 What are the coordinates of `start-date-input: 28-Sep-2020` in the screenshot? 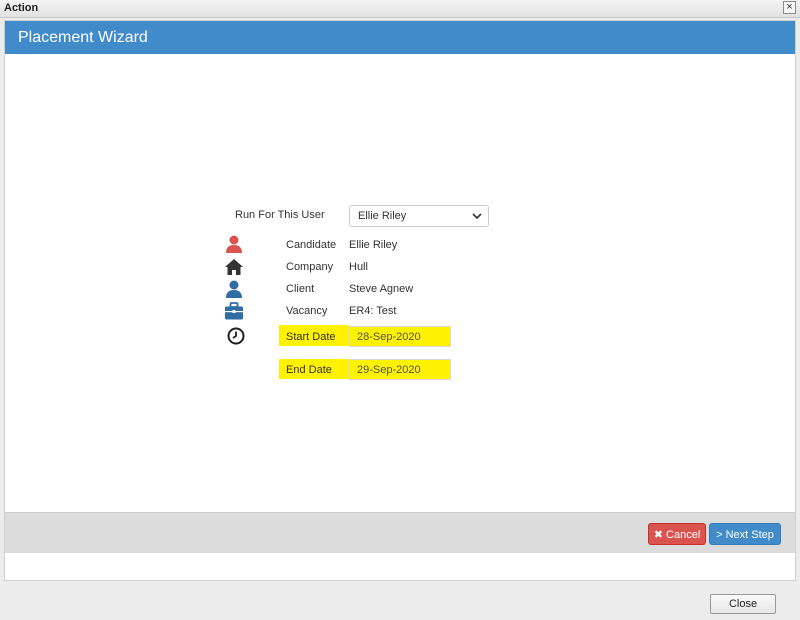 It's located at (400, 336).